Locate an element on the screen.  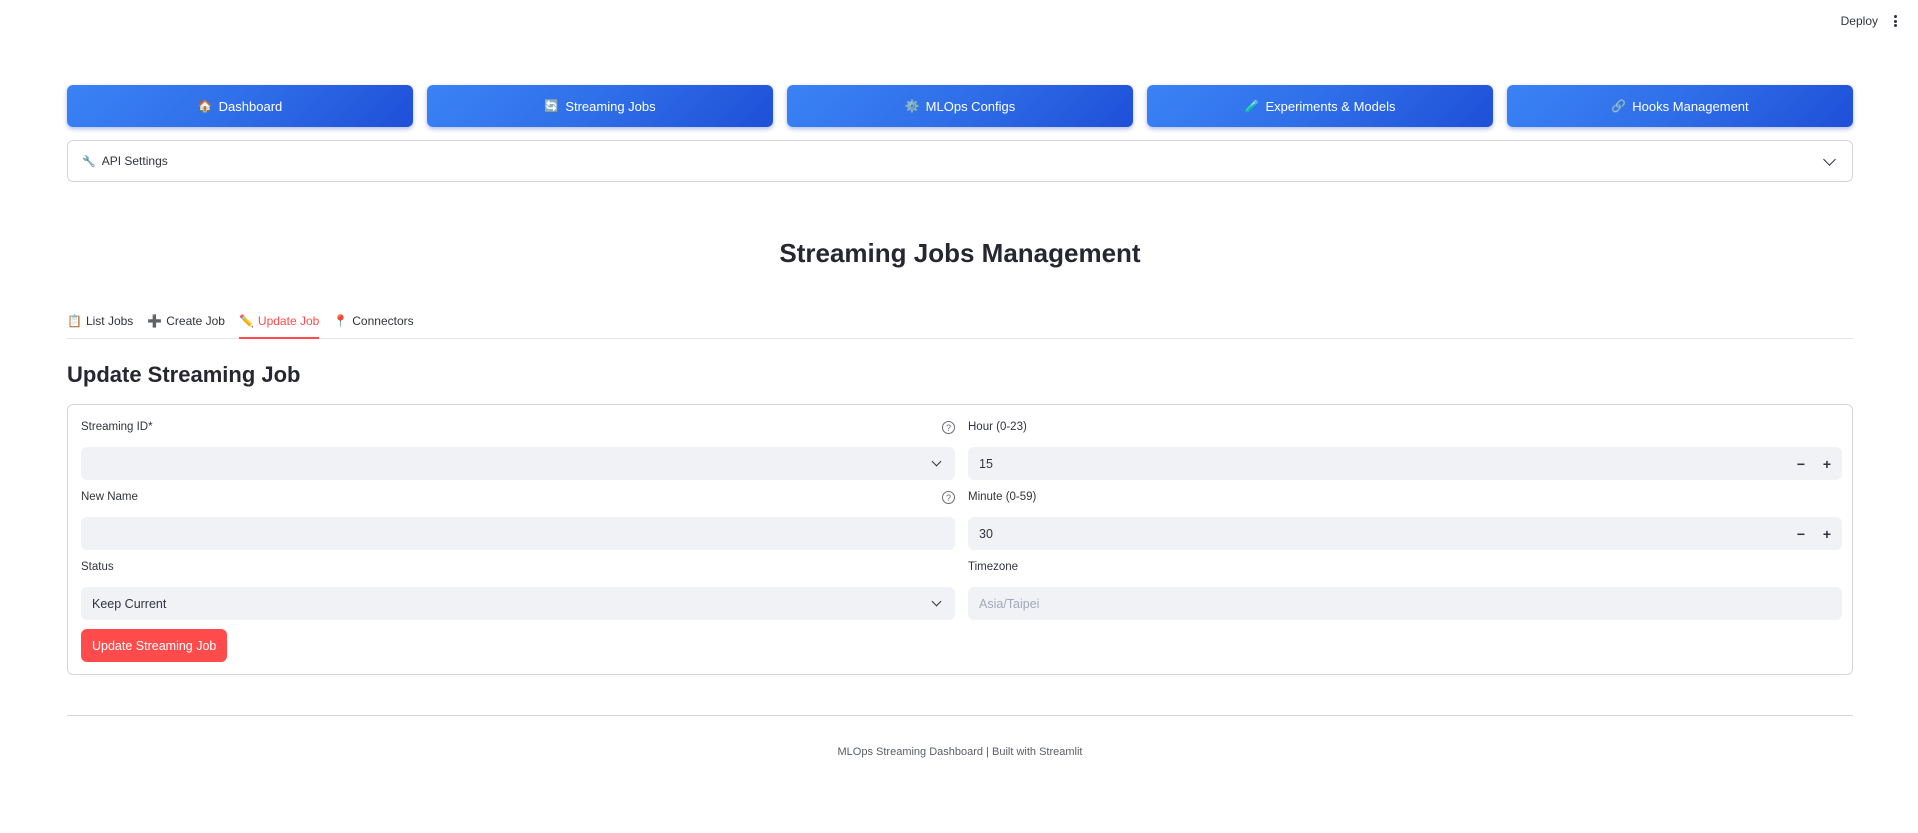
nav-mlops-configs-label: MLOps Configs is located at coordinates (970, 106).